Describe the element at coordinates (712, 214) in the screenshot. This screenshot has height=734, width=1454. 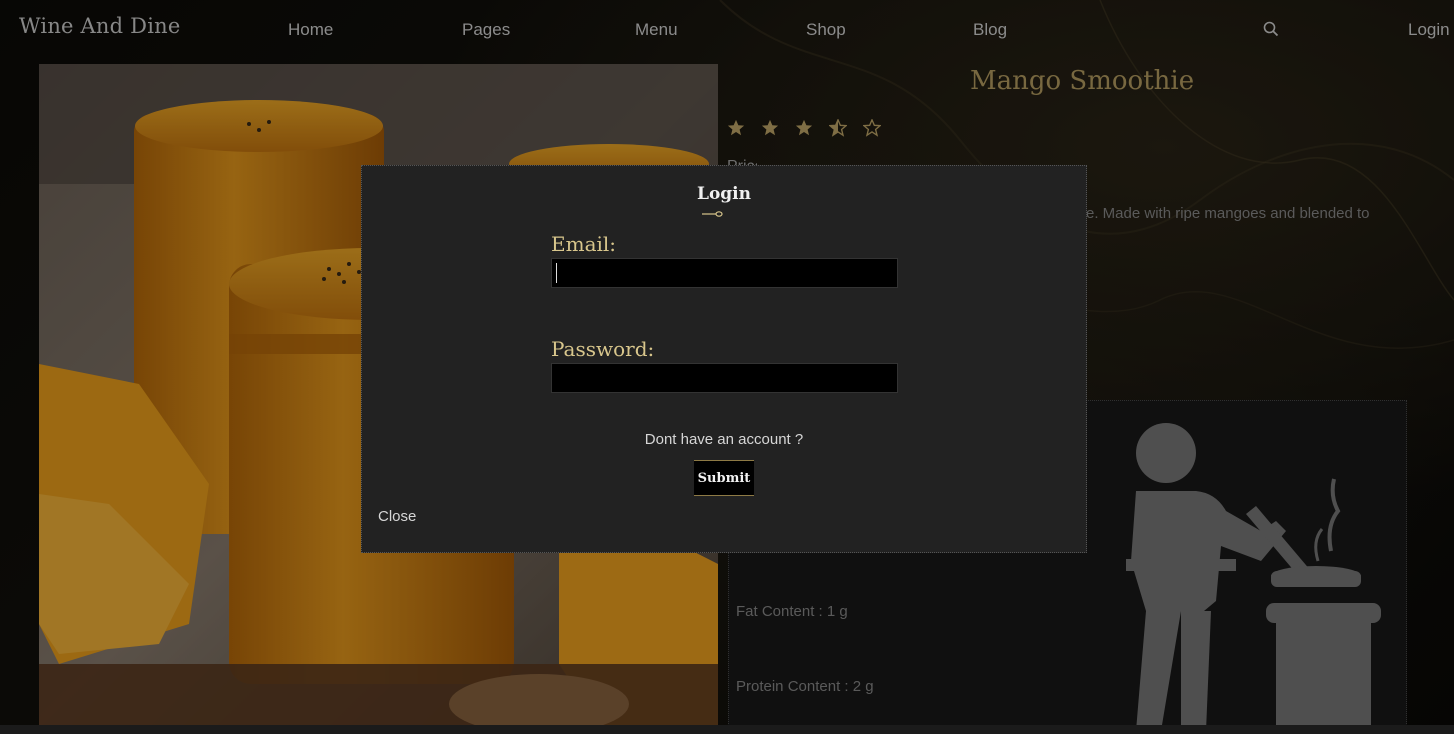
I see `divider-ornament-icon` at that location.